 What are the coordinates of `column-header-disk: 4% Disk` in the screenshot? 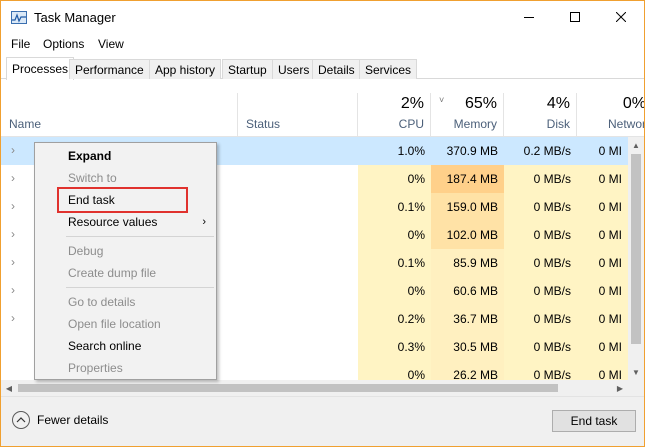 It's located at (540, 115).